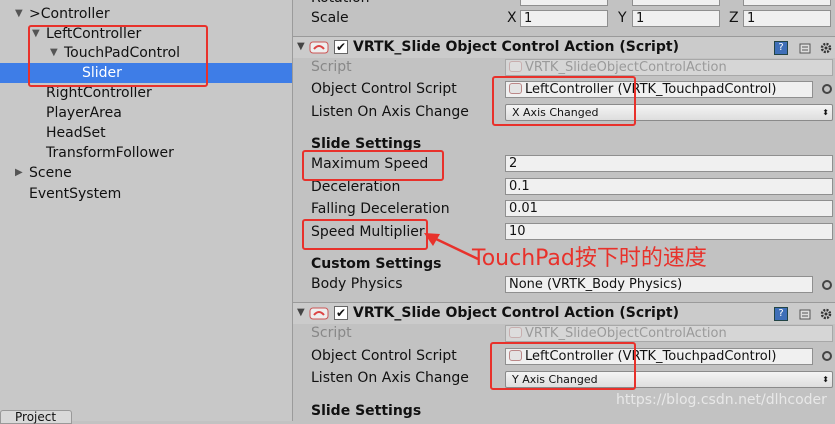 Image resolution: width=835 pixels, height=424 pixels. What do you see at coordinates (512, 18) in the screenshot?
I see `scale-x-label: X` at bounding box center [512, 18].